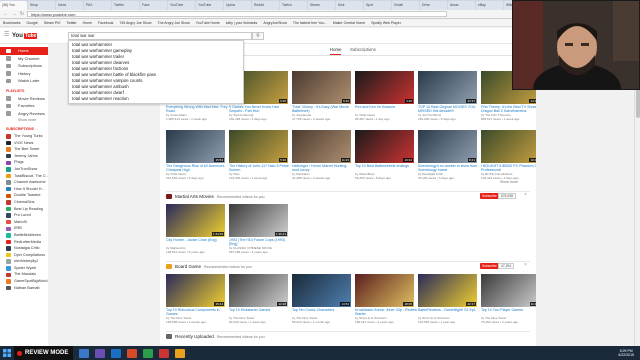  Describe the element at coordinates (508, 290) in the screenshot. I see `video-thumbnail: 11:30` at that location.